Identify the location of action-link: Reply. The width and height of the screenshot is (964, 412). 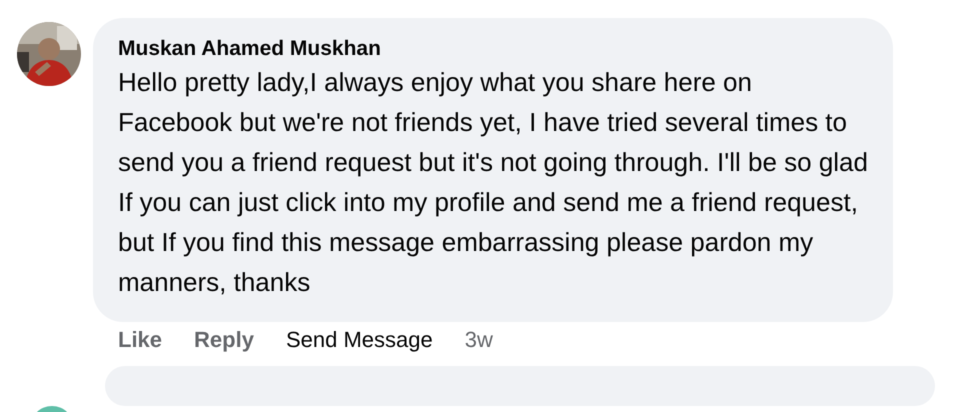
(224, 340).